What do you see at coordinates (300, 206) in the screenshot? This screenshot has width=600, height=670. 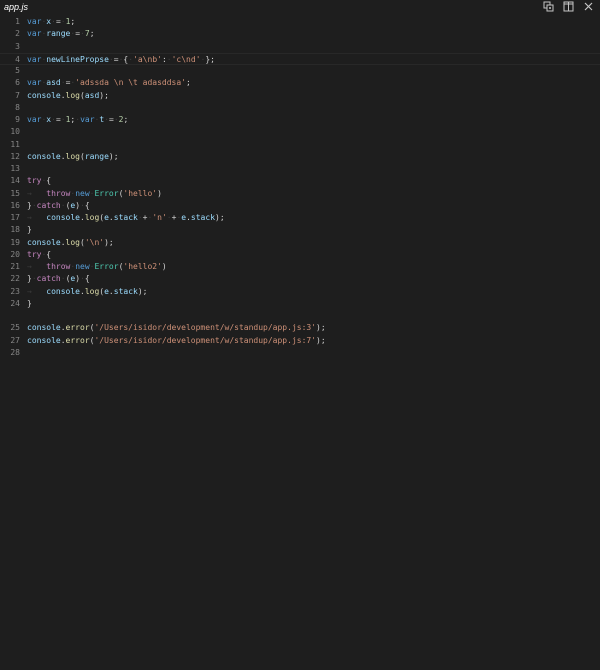 I see `code-line: 16}·catch·(e)·{` at bounding box center [300, 206].